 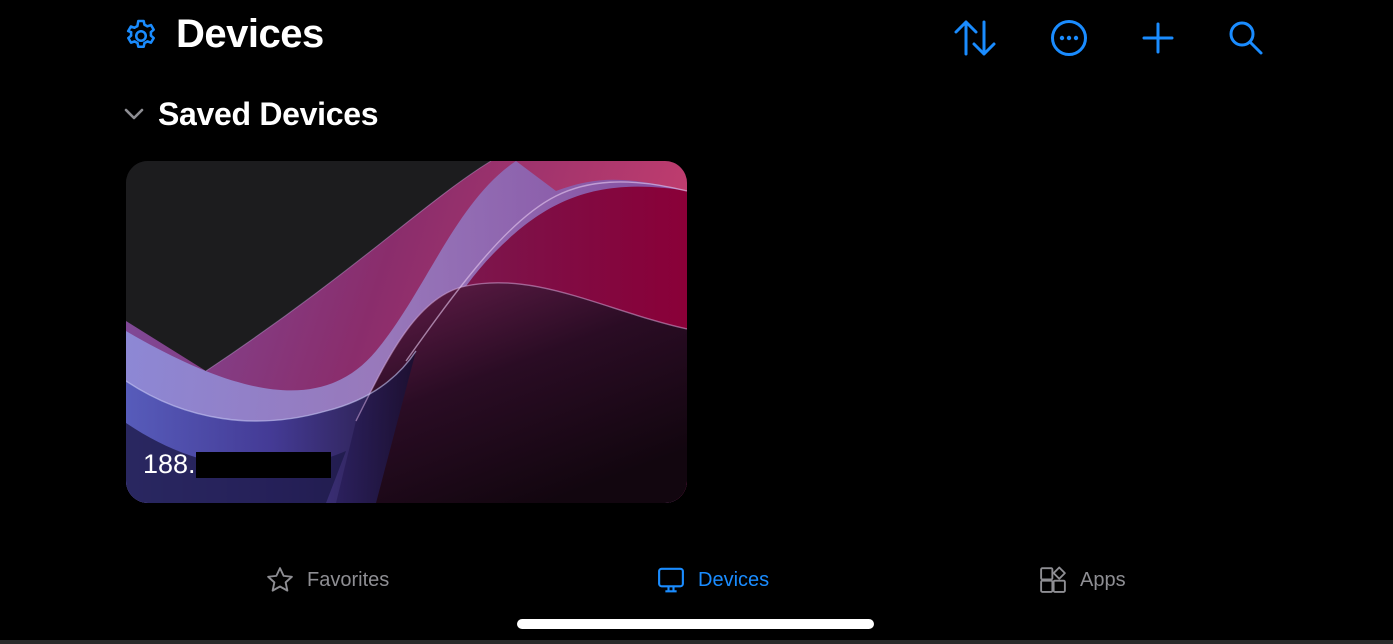 I want to click on tab-bar: Favorites Devices Apps, so click(x=696, y=581).